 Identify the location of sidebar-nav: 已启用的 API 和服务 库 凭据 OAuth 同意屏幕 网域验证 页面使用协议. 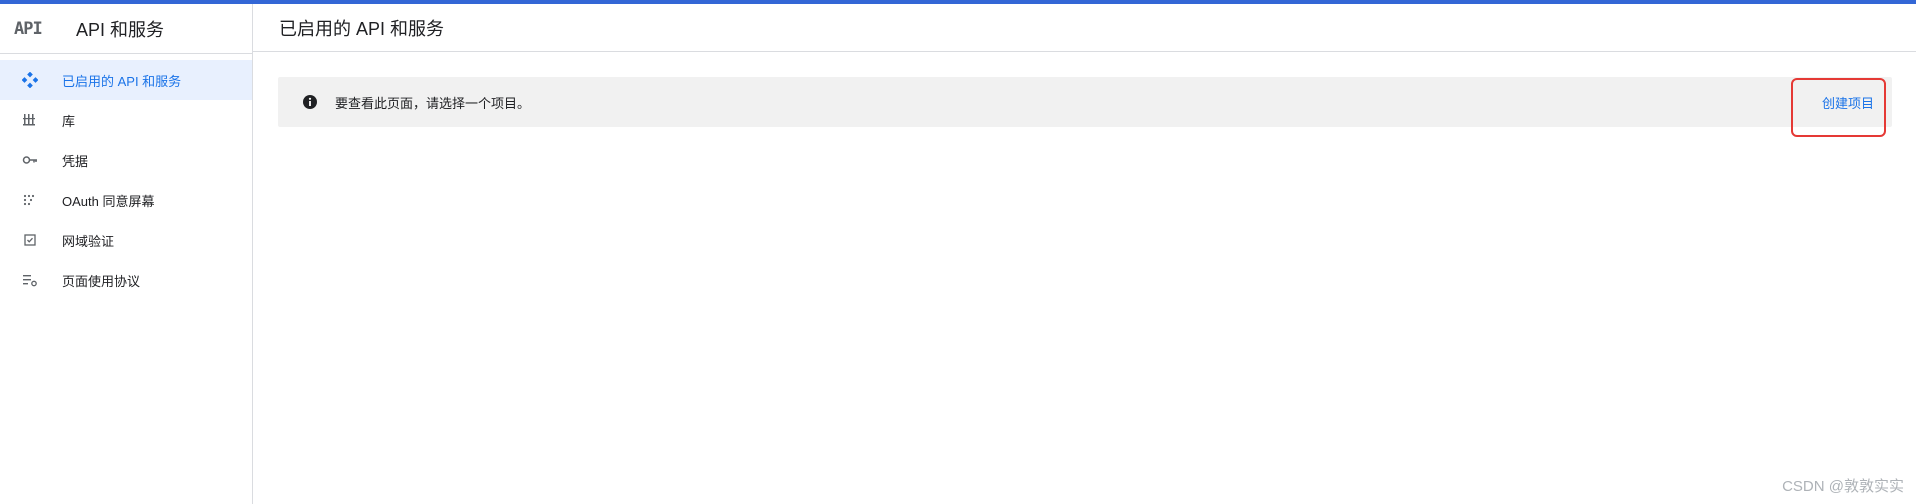
(126, 180).